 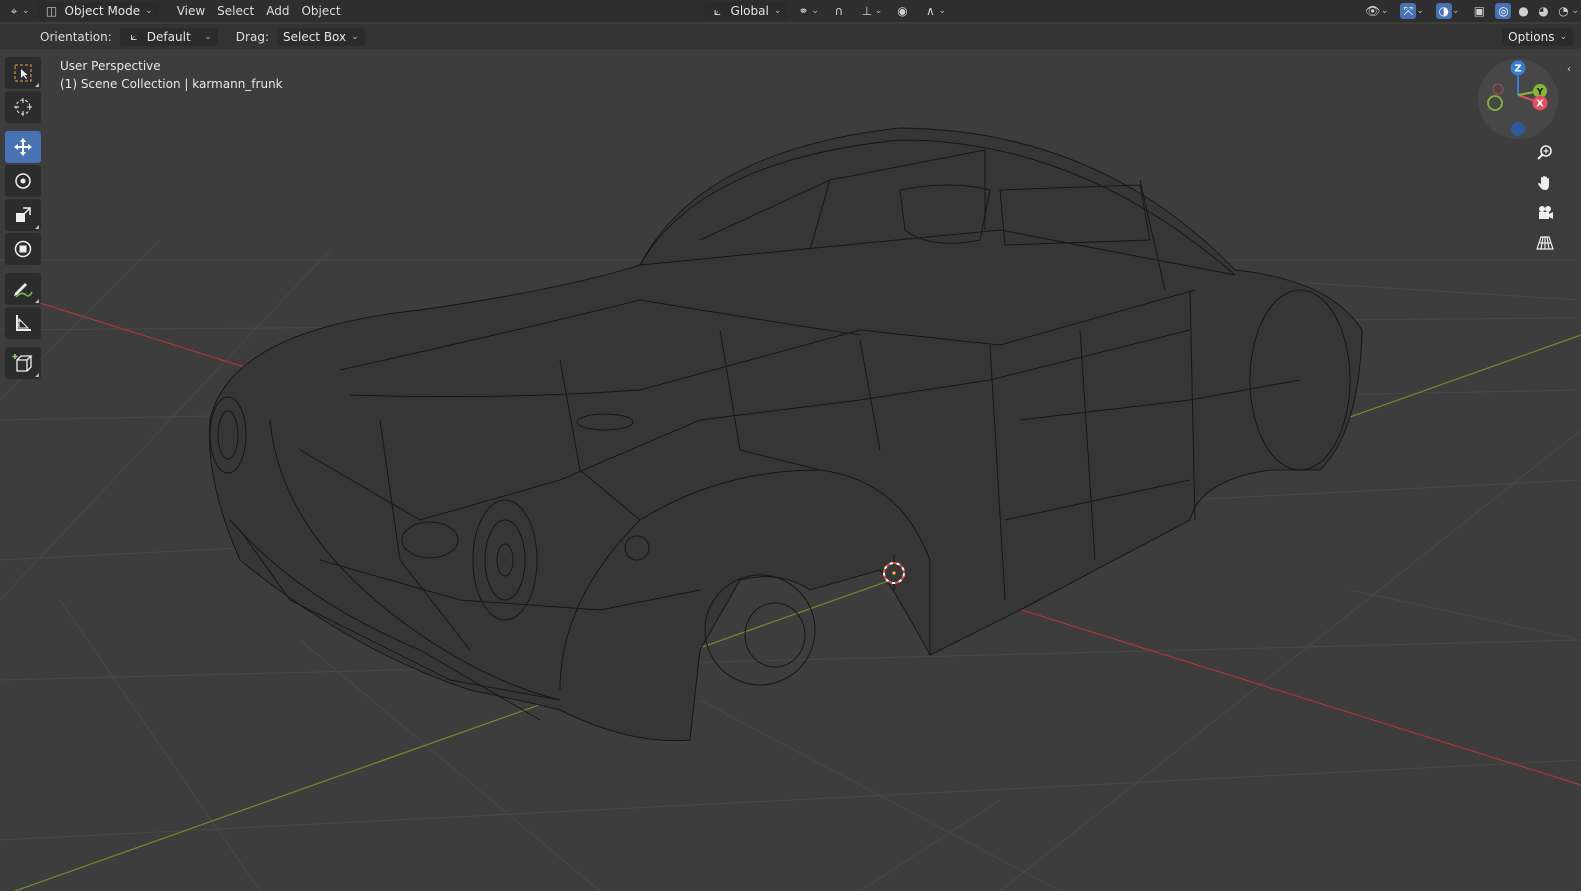 I want to click on tool-shelf, so click(x=23, y=219).